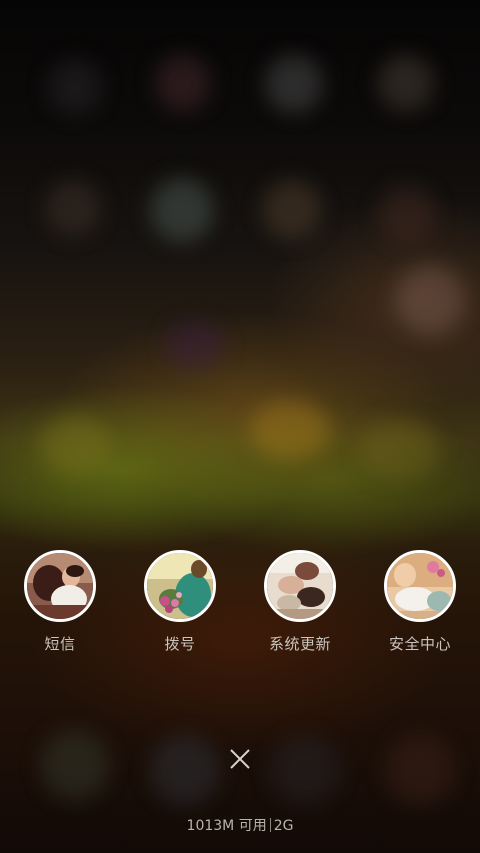  I want to click on dialer-app-icon, so click(180, 586).